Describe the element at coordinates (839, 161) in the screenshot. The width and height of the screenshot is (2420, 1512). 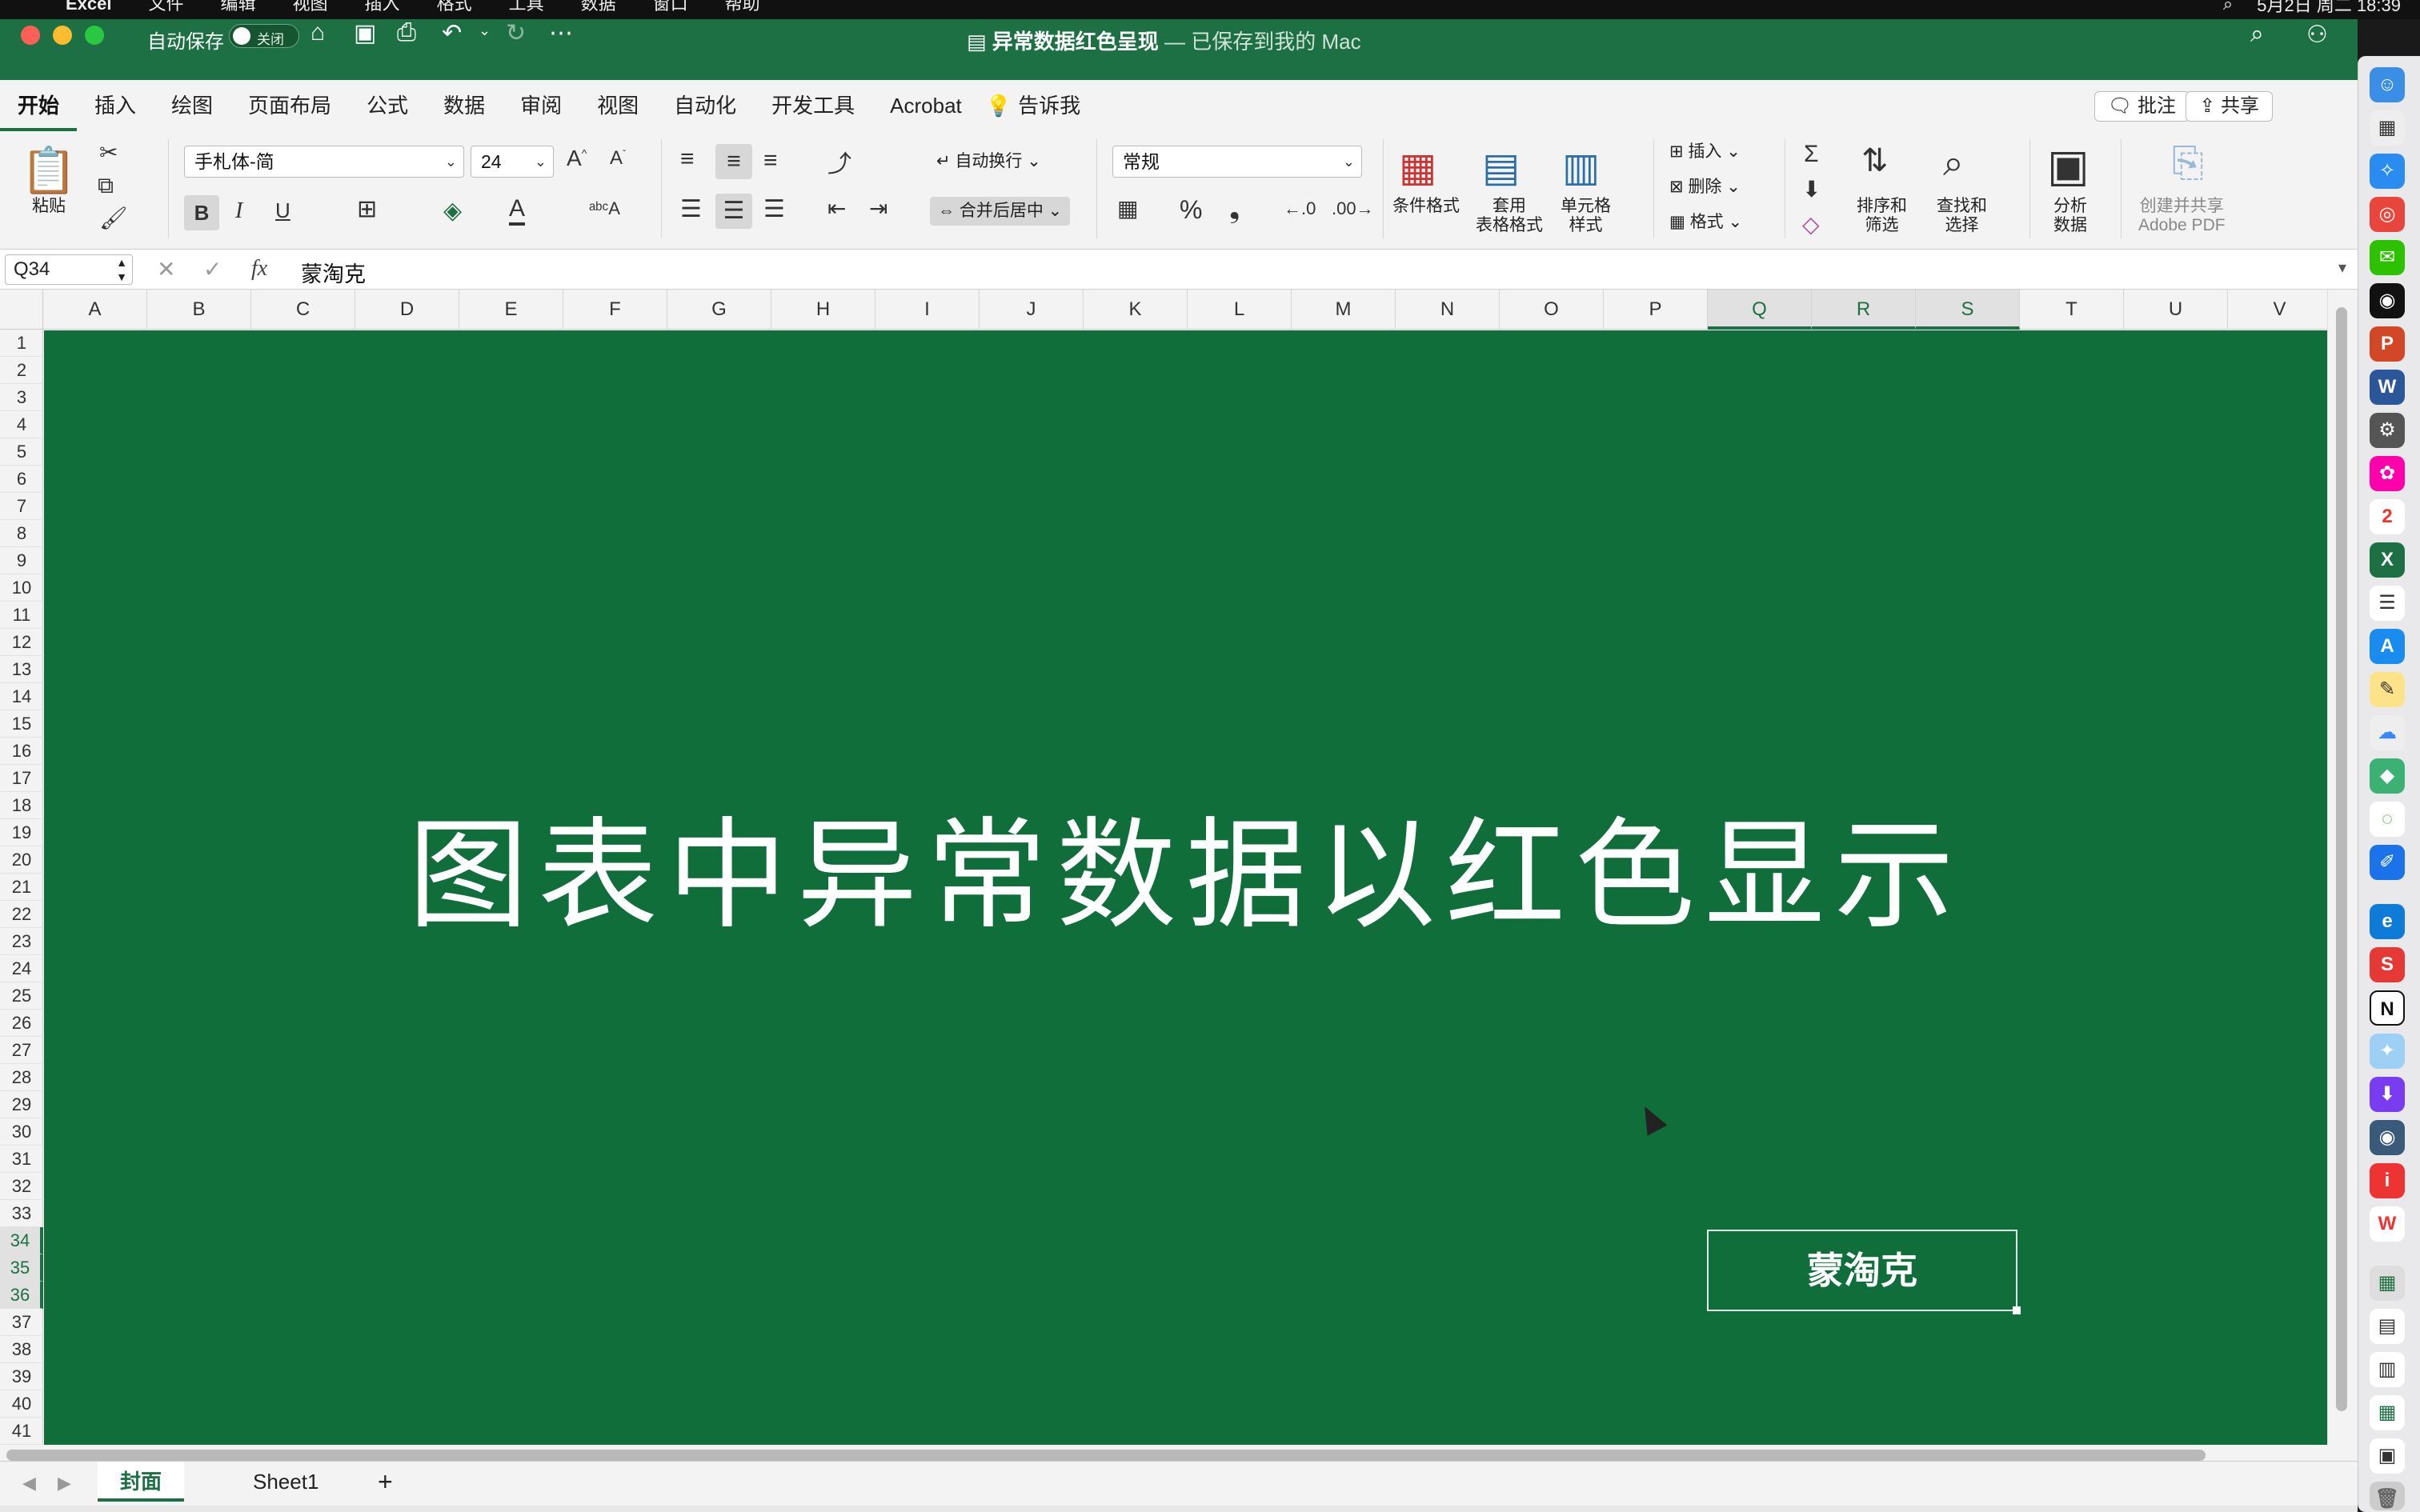
I see `orientation-icon: ⤴` at that location.